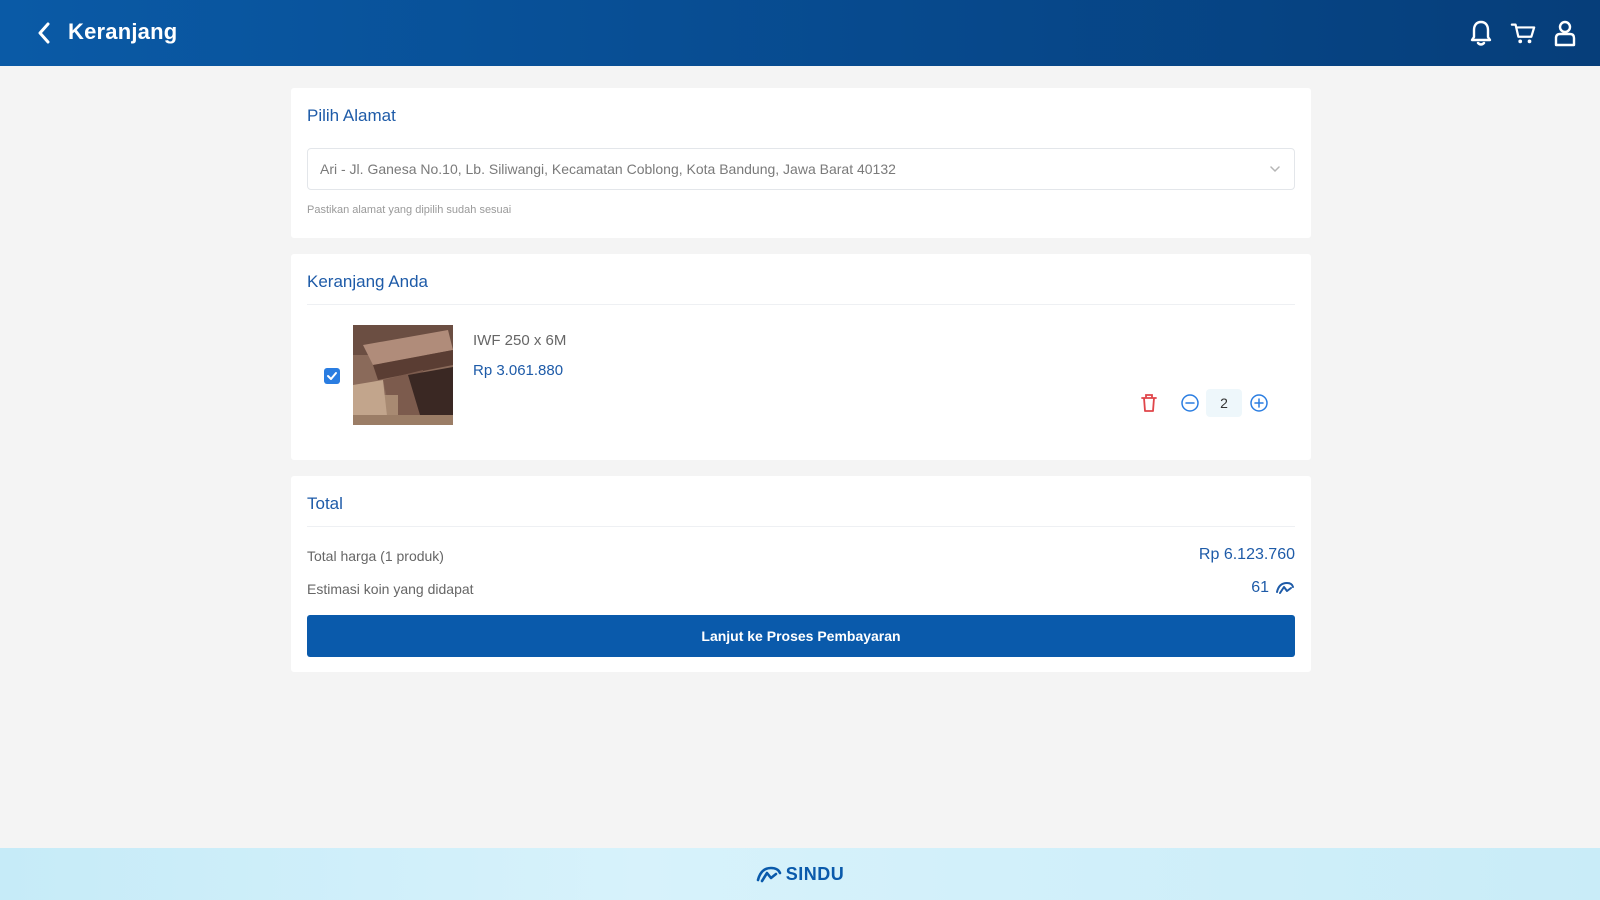 This screenshot has width=1600, height=900. I want to click on increase-quantity-button, so click(1259, 403).